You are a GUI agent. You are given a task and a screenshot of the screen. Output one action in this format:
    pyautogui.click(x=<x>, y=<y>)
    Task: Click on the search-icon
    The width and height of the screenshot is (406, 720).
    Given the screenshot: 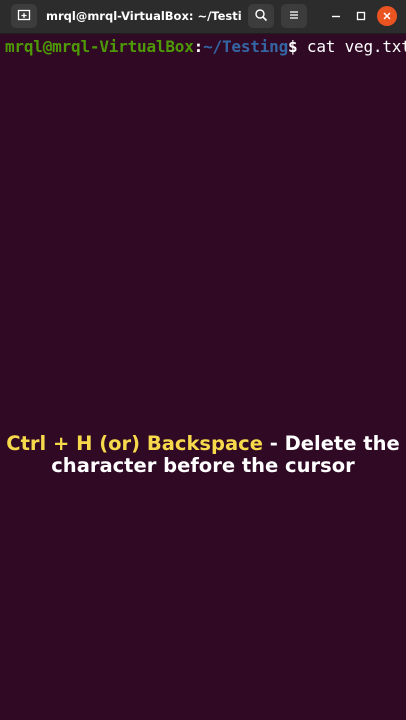 What is the action you would take?
    pyautogui.click(x=261, y=16)
    